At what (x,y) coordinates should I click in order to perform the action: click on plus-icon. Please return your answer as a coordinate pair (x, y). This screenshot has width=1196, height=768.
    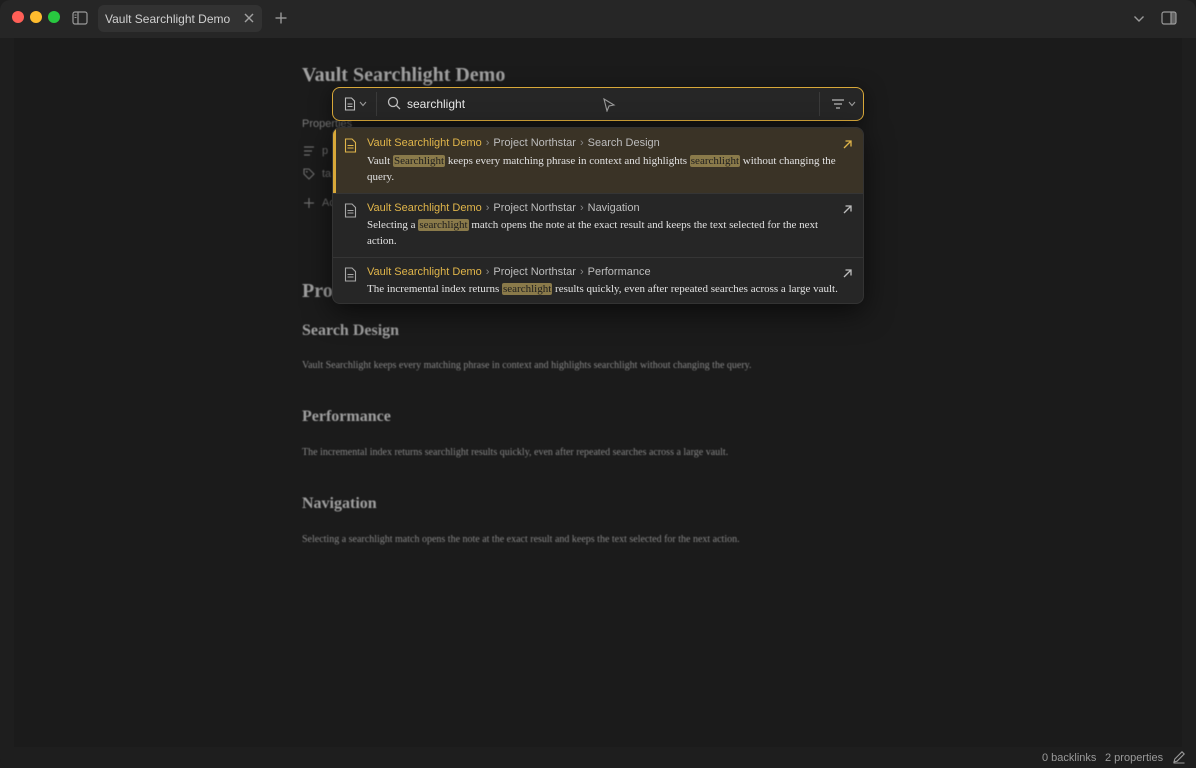
    Looking at the image, I should click on (309, 203).